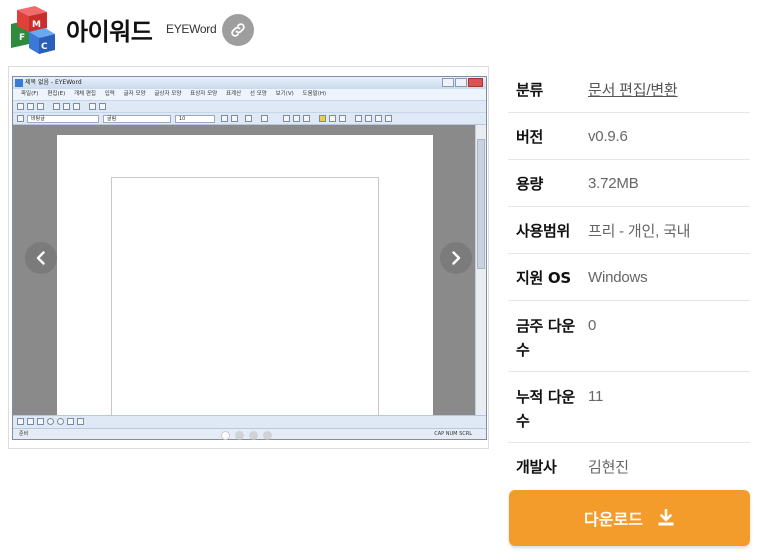  Describe the element at coordinates (84, 94) in the screenshot. I see `menu-item: 개체 편집` at that location.